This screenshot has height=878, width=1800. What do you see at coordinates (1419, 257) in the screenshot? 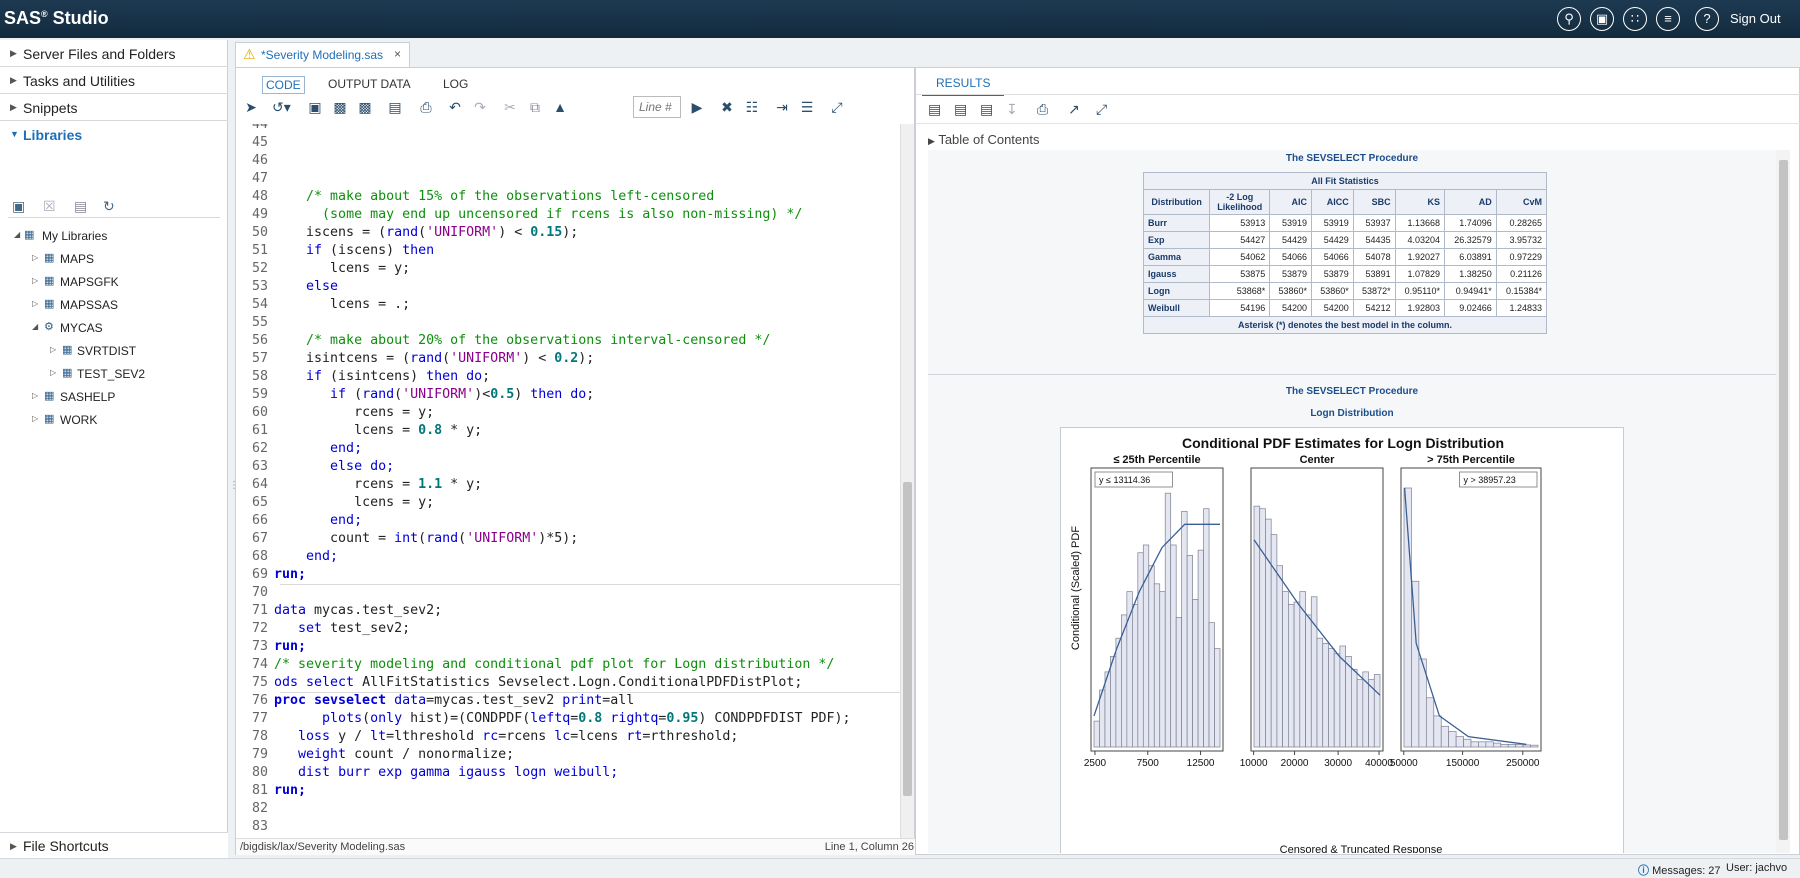
I see `table-cell: 1.92027` at bounding box center [1419, 257].